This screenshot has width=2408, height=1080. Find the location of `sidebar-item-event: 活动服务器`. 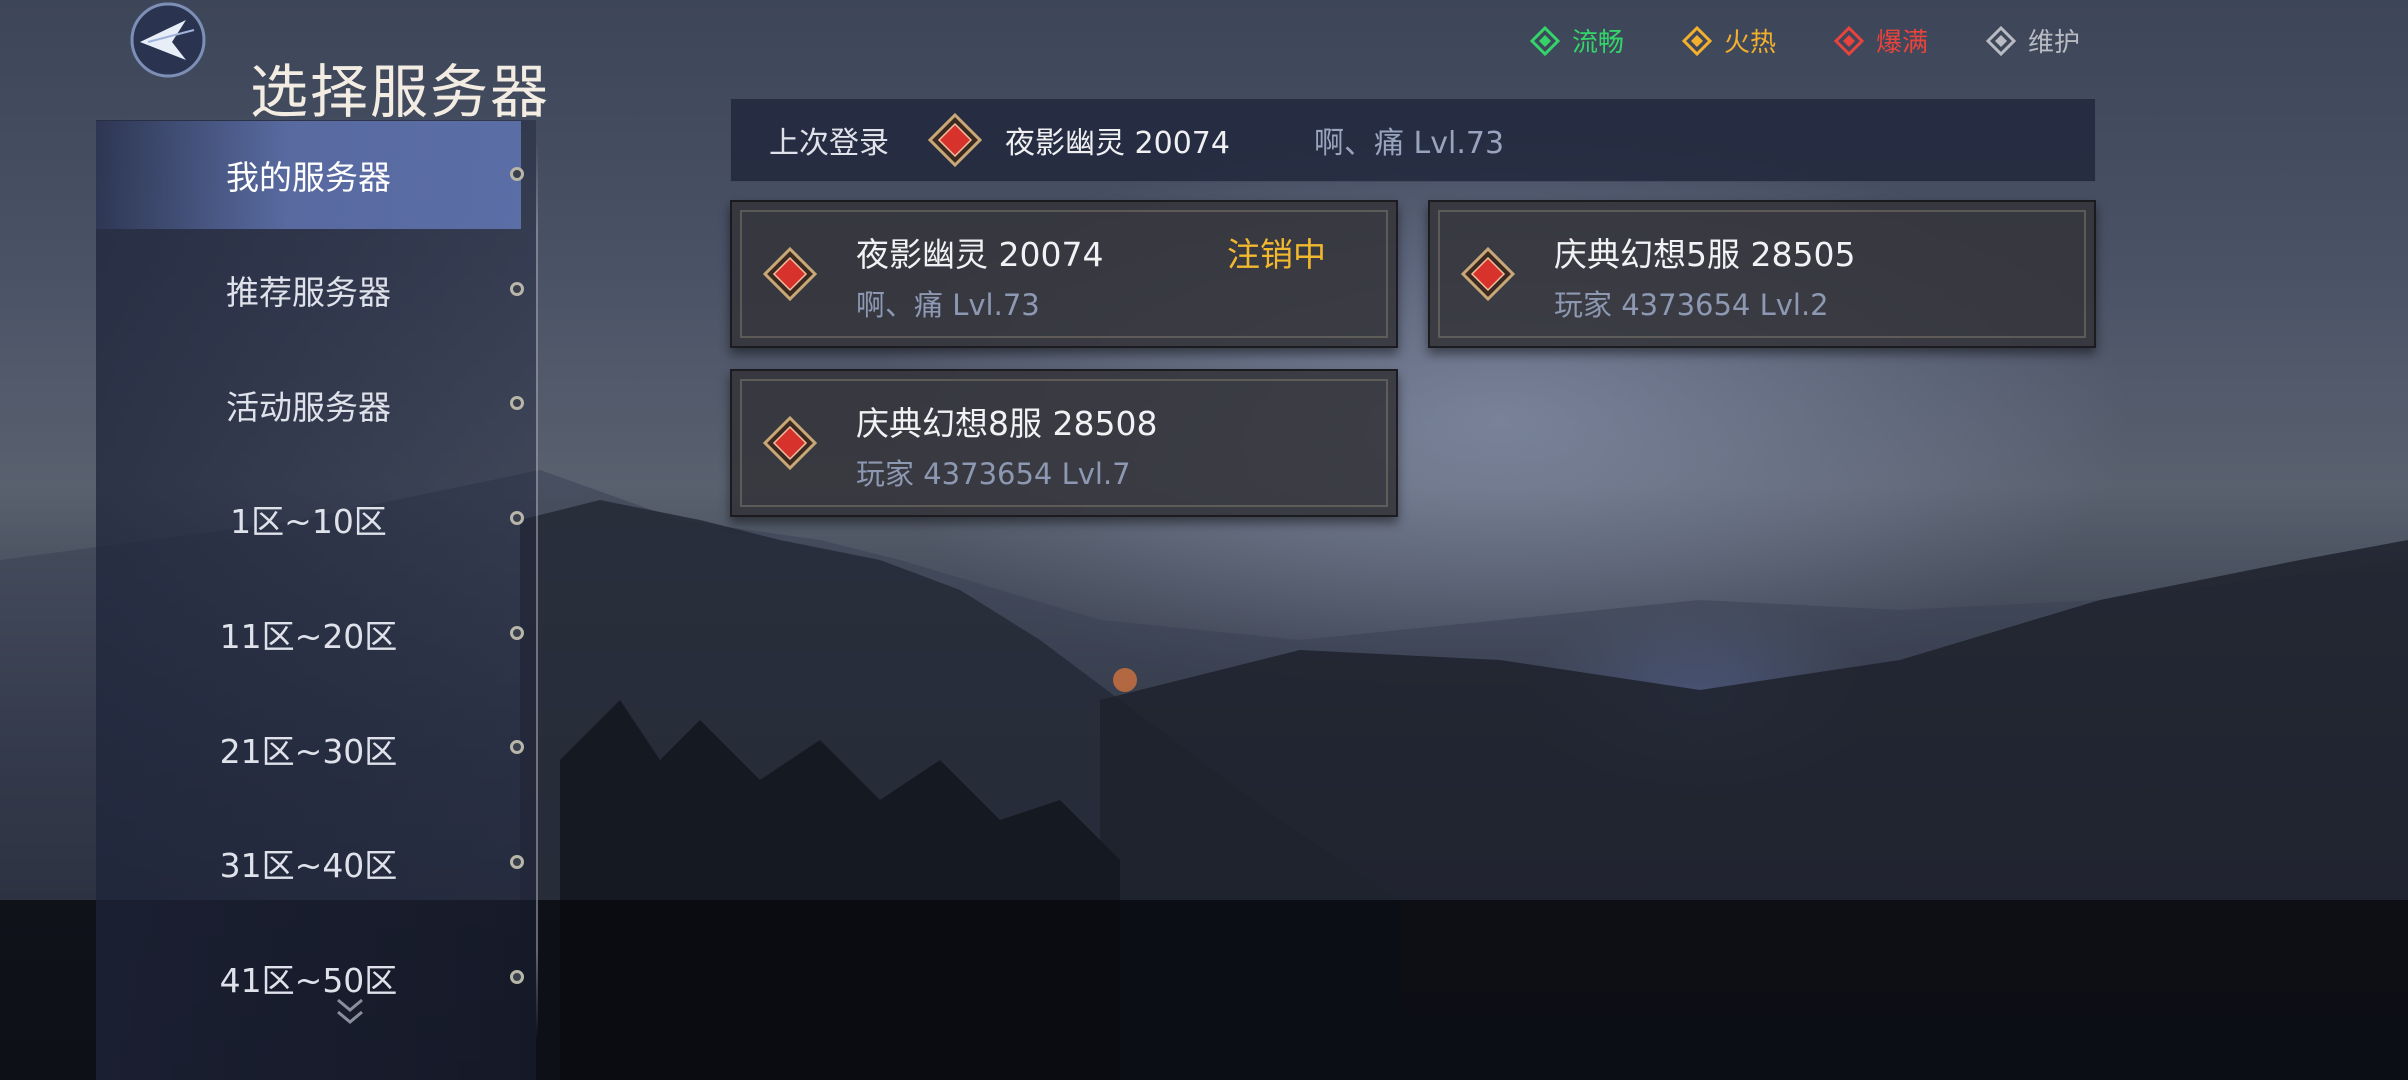

sidebar-item-event: 活动服务器 is located at coordinates (308, 405).